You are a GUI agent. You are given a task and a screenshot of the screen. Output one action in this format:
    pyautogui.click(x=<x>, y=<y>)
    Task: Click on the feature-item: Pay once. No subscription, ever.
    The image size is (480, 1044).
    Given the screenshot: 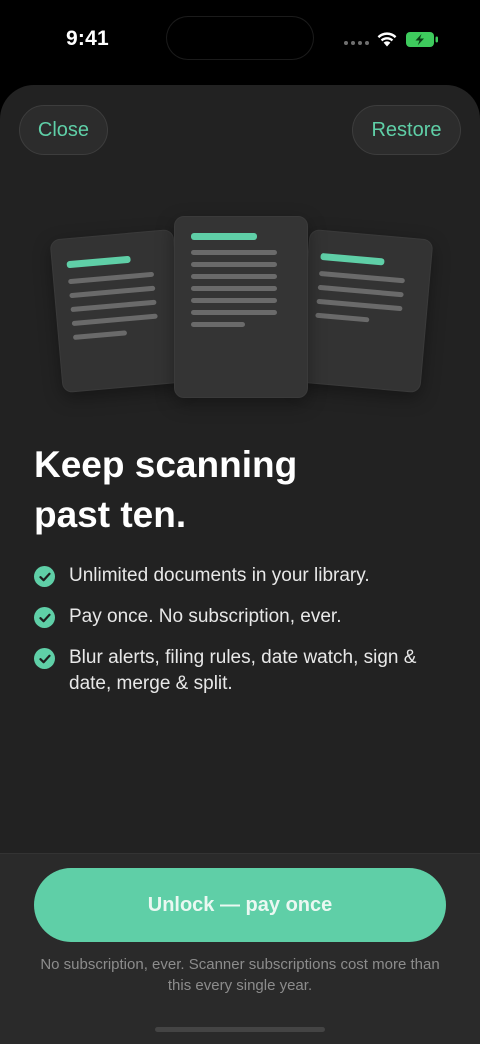 What is the action you would take?
    pyautogui.click(x=244, y=617)
    